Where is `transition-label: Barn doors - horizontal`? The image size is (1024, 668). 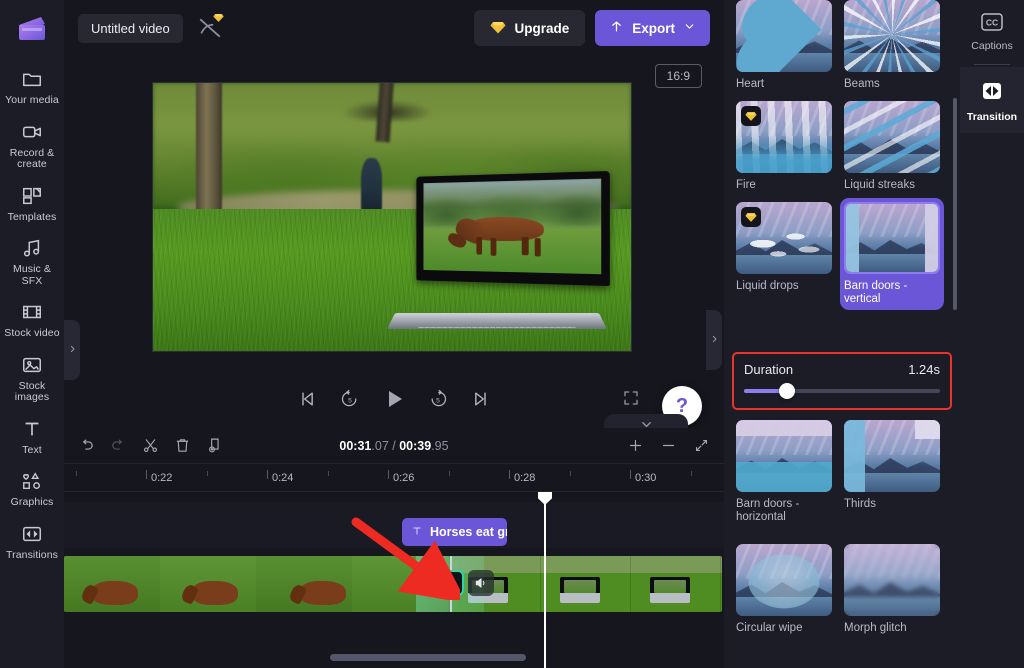
transition-label: Barn doors - horizontal is located at coordinates (768, 510).